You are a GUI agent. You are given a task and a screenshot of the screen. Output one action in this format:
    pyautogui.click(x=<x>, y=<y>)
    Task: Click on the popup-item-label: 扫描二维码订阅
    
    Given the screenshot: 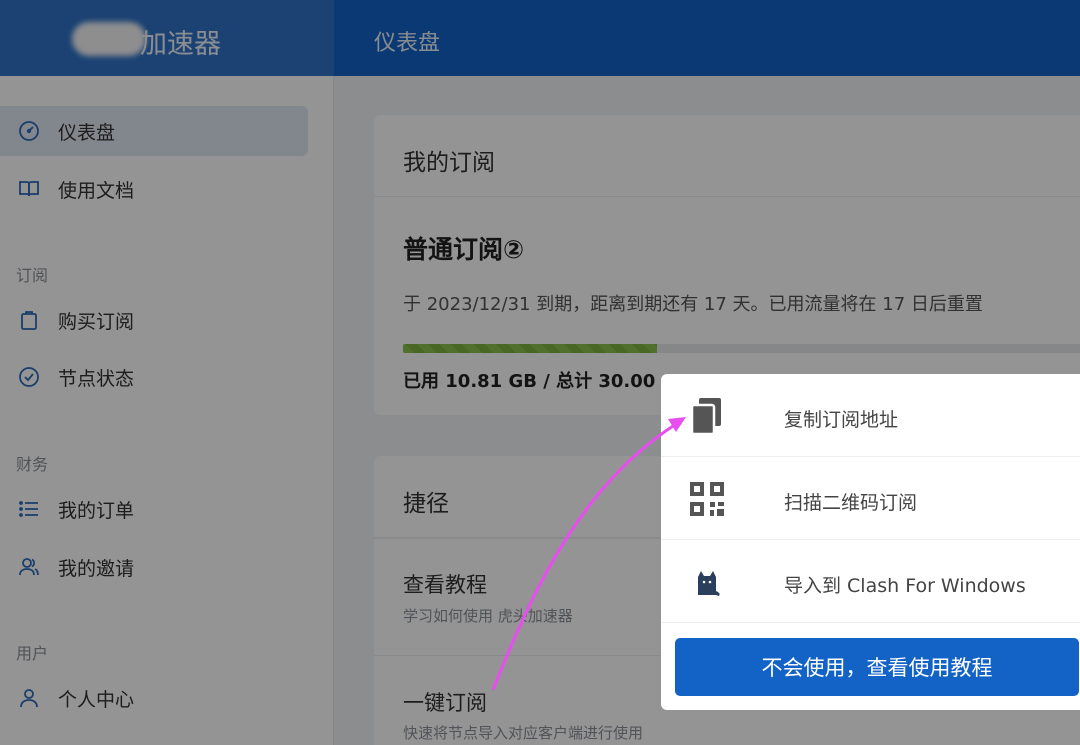 What is the action you would take?
    pyautogui.click(x=851, y=503)
    